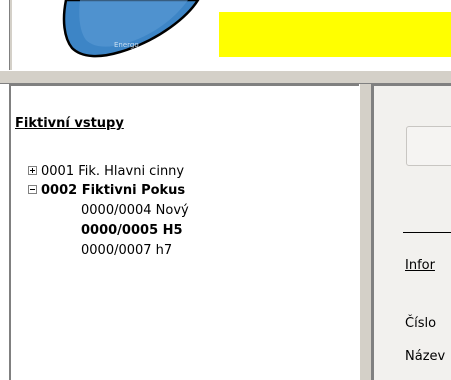 The width and height of the screenshot is (451, 380). I want to click on collapse-minus-icon, so click(32, 189).